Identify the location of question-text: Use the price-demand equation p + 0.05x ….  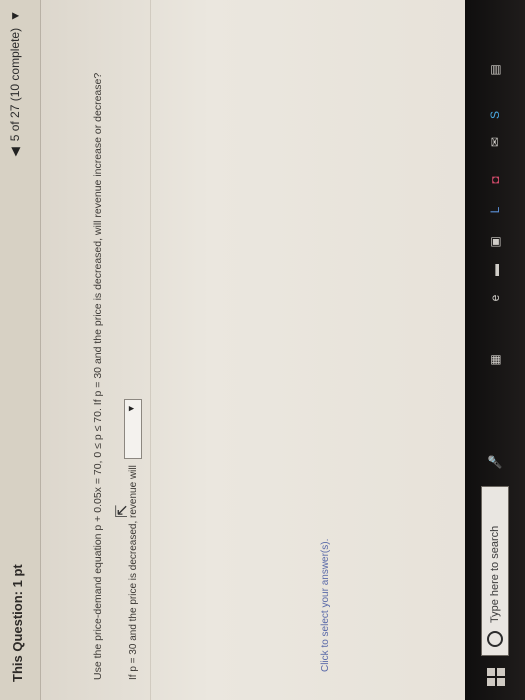
(98, 376).